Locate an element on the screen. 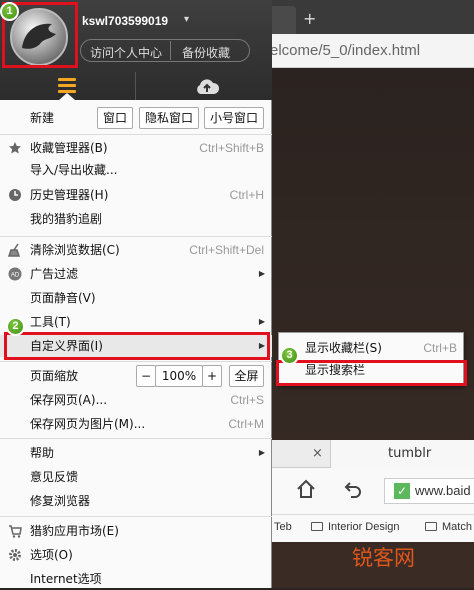 The image size is (474, 590). chevron-down-icon: ▾ is located at coordinates (186, 19).